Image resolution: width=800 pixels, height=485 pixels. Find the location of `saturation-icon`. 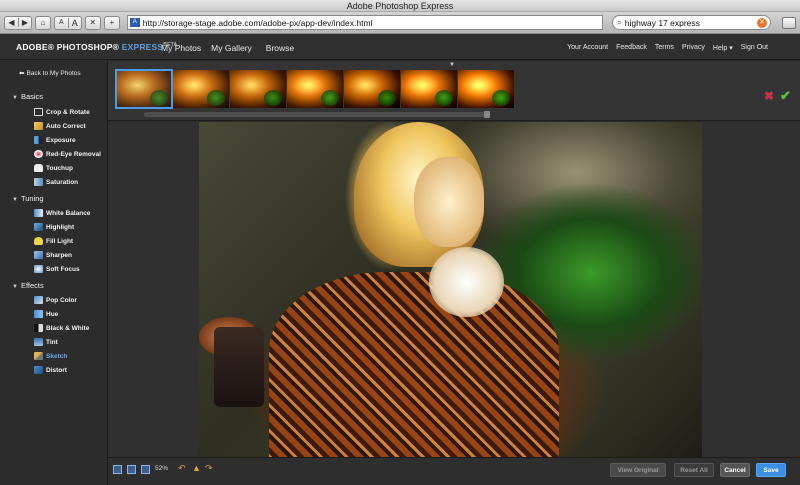

saturation-icon is located at coordinates (38, 182).